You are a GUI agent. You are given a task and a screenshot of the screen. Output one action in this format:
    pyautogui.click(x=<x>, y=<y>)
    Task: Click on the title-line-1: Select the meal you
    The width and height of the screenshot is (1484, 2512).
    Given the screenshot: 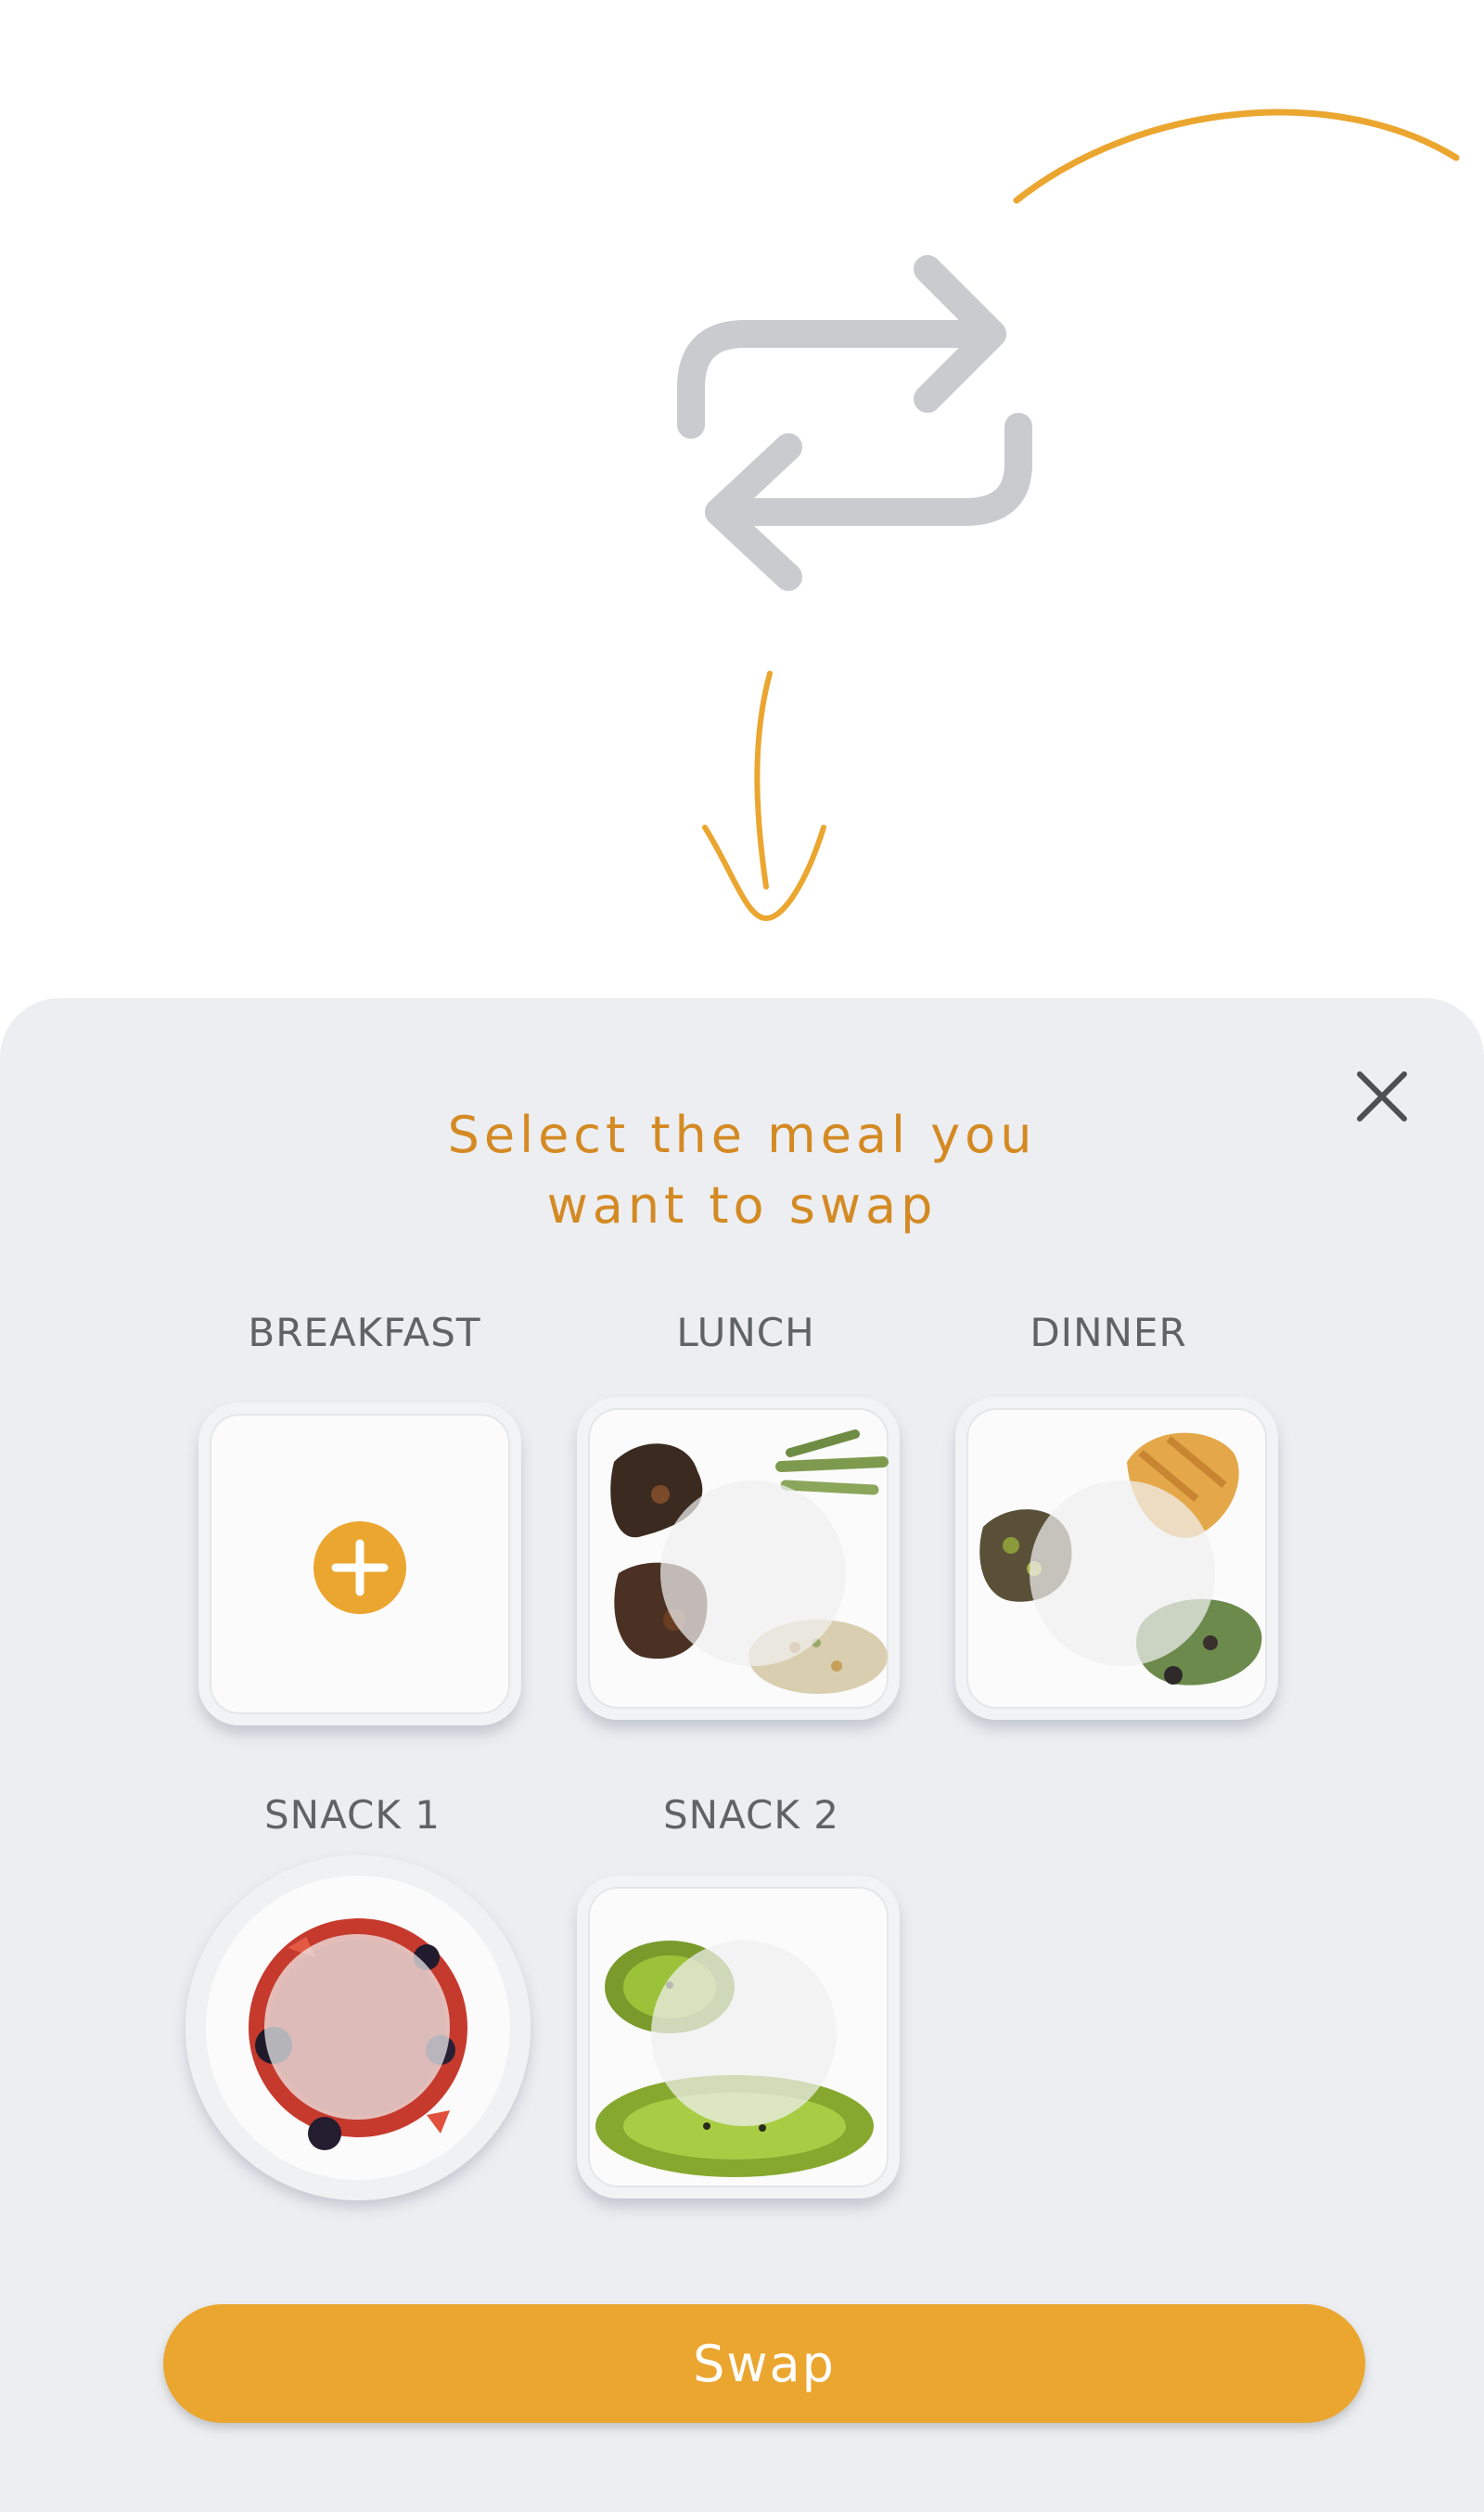 What is the action you would take?
    pyautogui.click(x=742, y=1135)
    